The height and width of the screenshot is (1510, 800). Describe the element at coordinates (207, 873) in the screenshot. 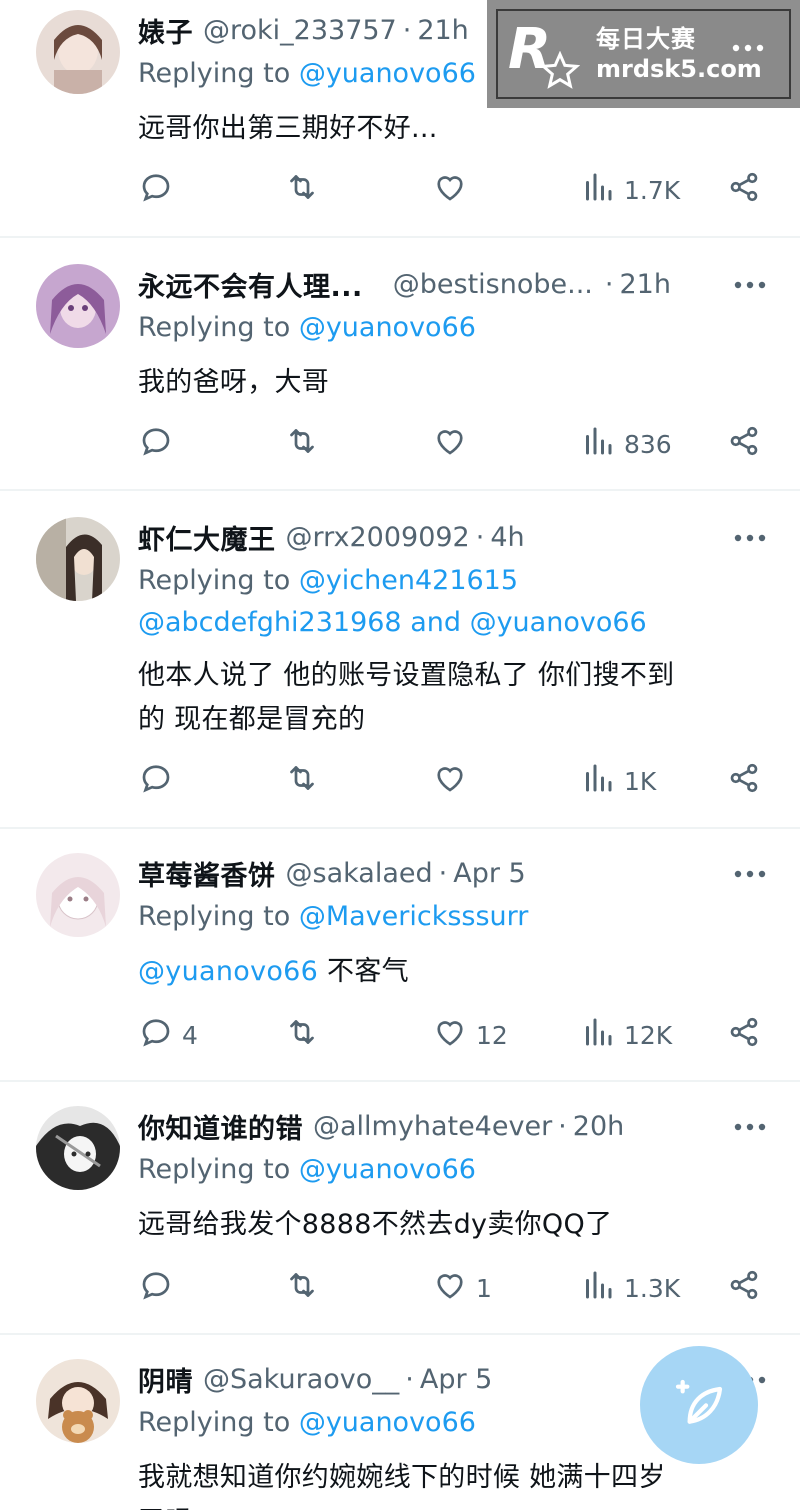

I see `display-name: 草莓酱香饼` at that location.